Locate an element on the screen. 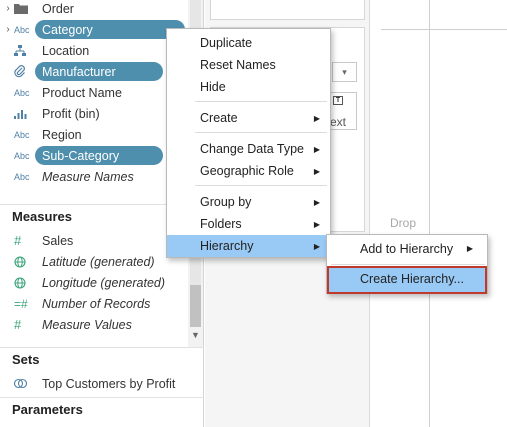  chevron-down-icon: ▾ is located at coordinates (344, 71).